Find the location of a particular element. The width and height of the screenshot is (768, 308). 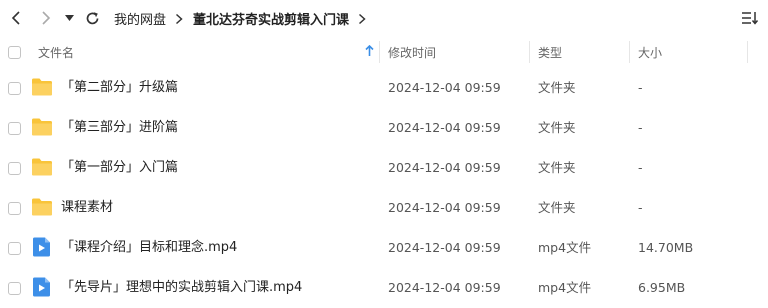

file-row: 「第一部分」入门篇 2024-12-04 09:59 文件夹 - is located at coordinates (384, 168).